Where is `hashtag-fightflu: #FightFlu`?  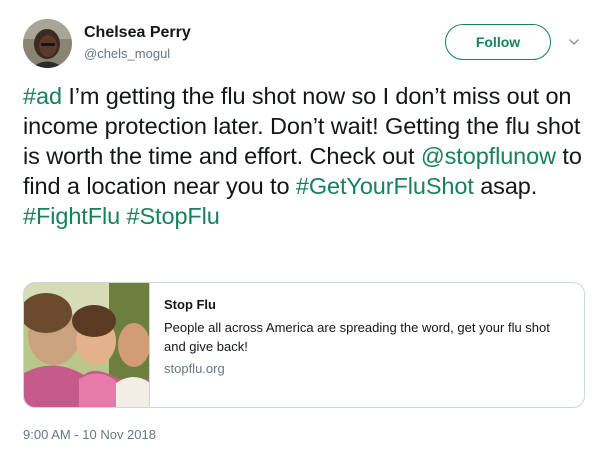
hashtag-fightflu: #FightFlu is located at coordinates (71, 216).